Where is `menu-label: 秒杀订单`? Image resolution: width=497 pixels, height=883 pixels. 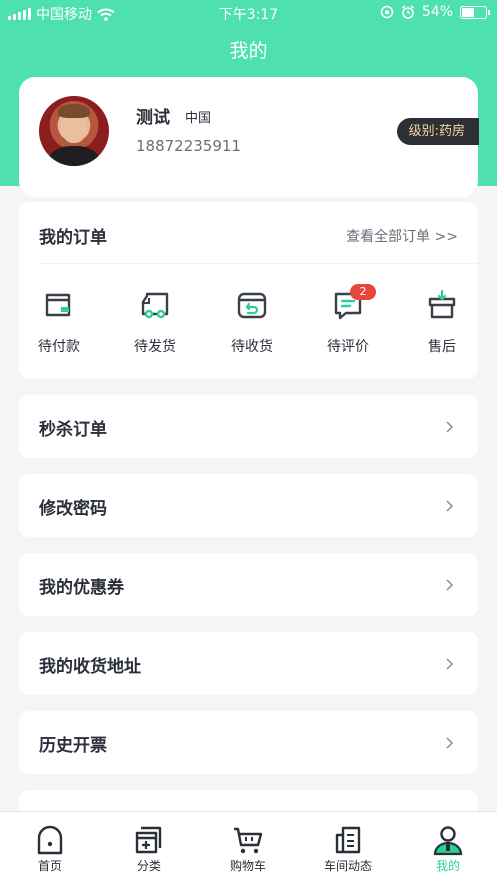
menu-label: 秒杀订单 is located at coordinates (73, 430).